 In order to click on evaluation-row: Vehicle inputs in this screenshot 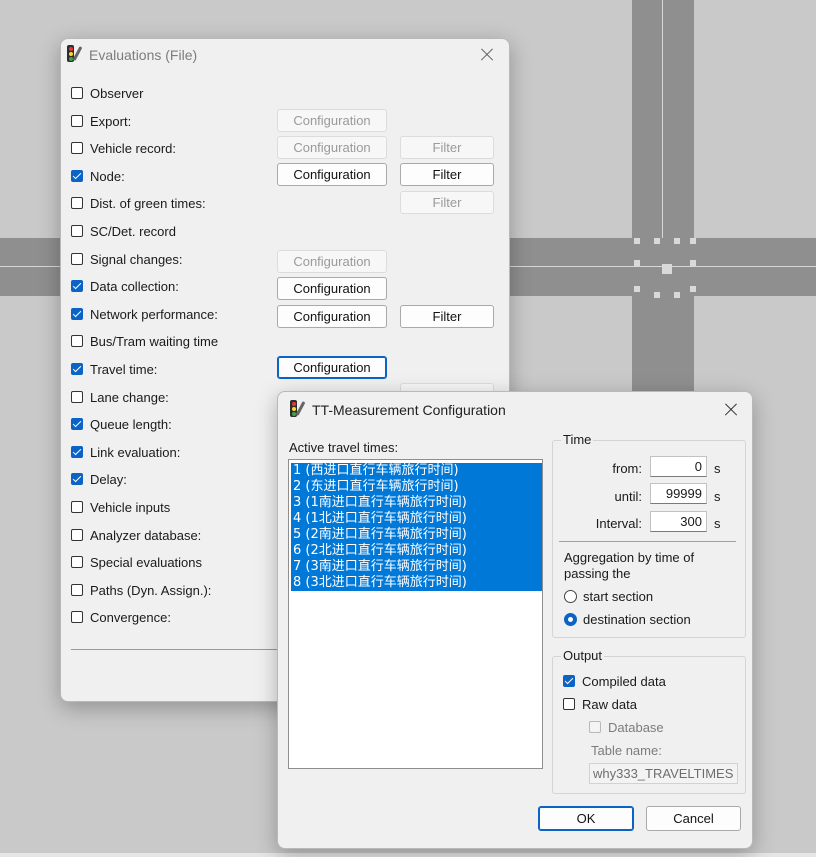, I will do `click(120, 507)`.